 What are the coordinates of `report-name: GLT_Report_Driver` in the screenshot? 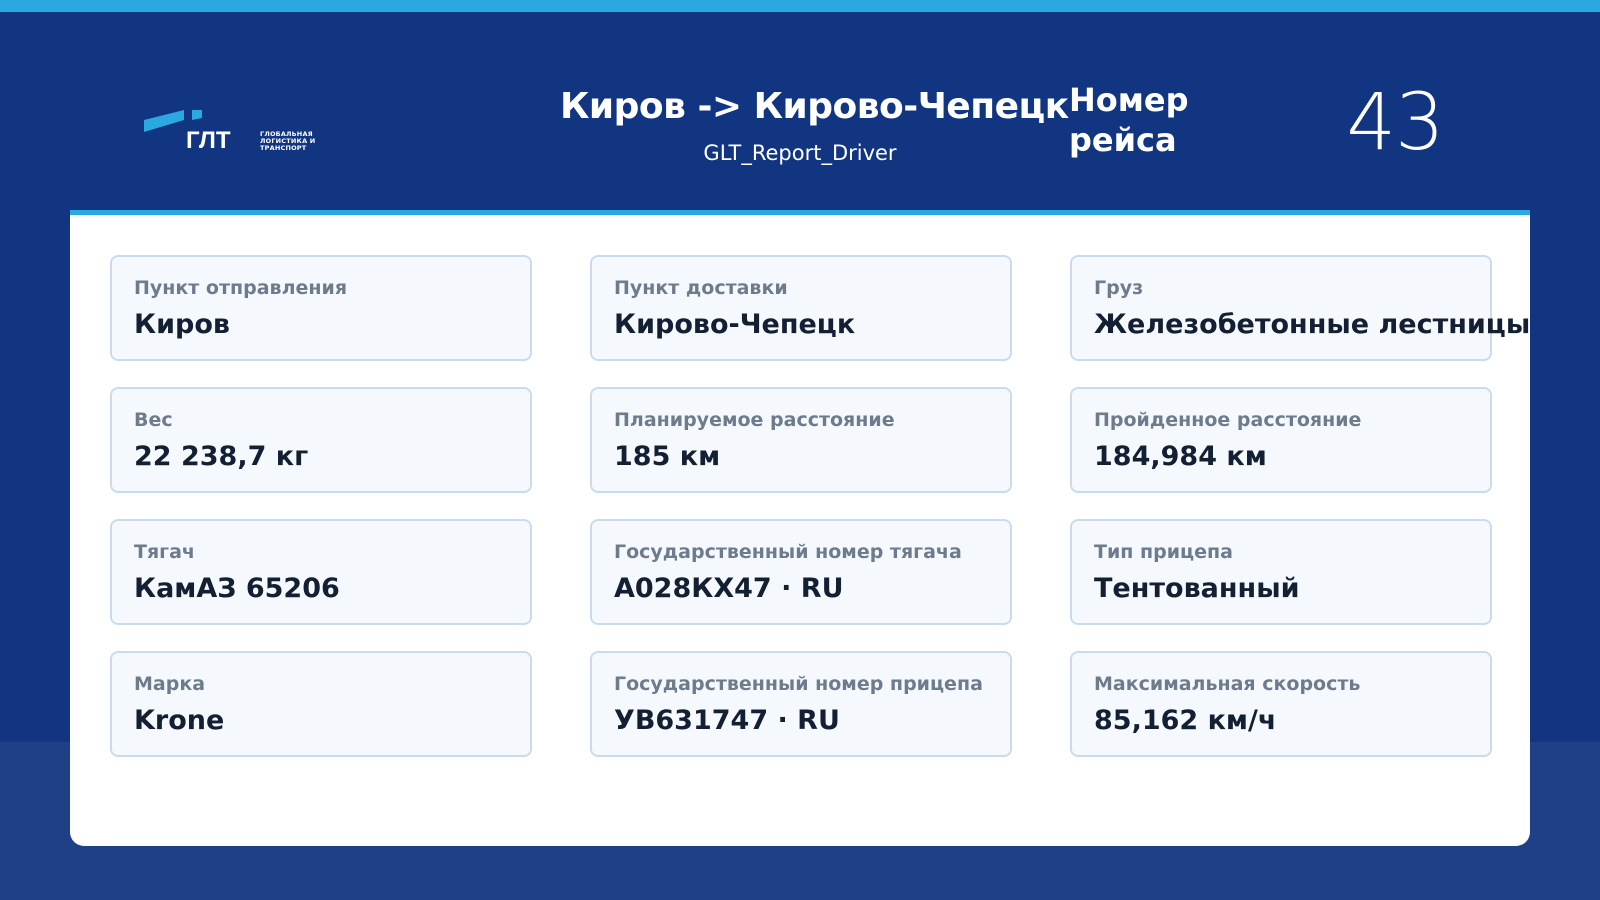 It's located at (800, 153).